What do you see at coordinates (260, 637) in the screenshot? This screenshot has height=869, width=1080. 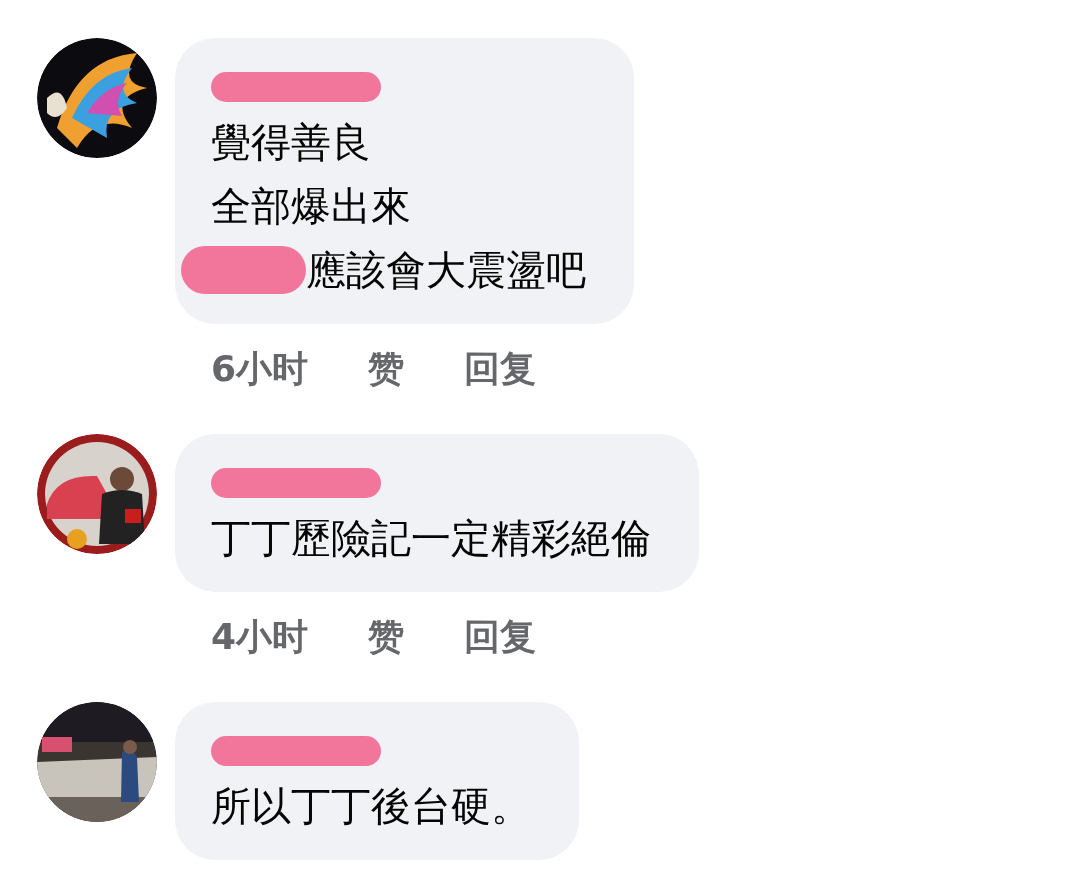 I see `comment-time: 4小时` at bounding box center [260, 637].